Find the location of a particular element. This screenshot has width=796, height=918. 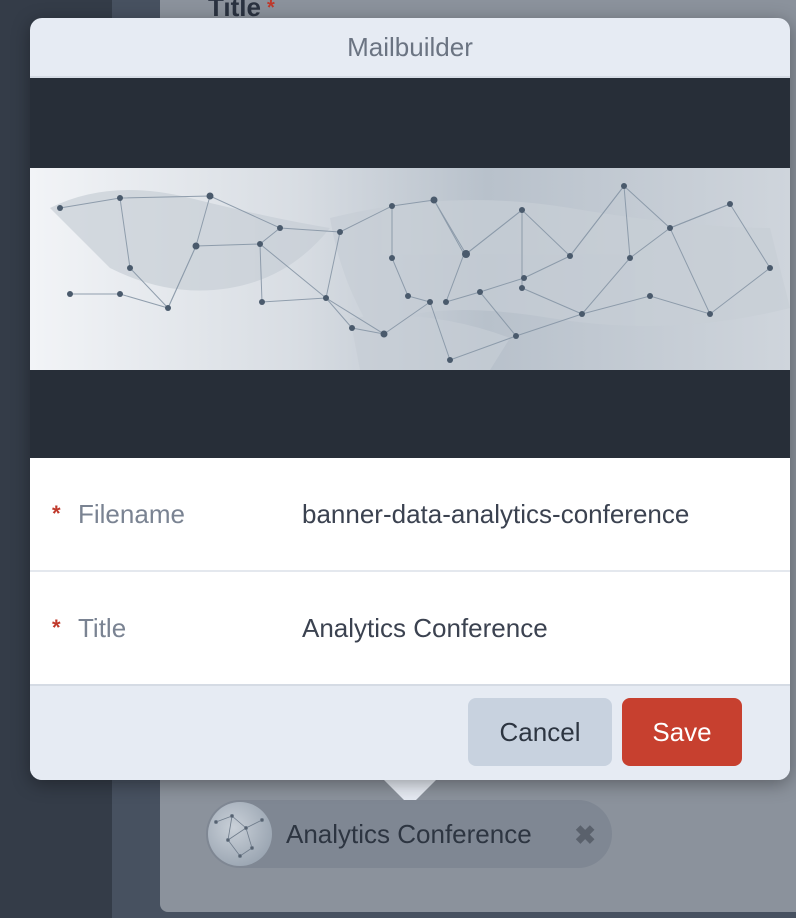

chip-label: Analytics Conference is located at coordinates (409, 833).